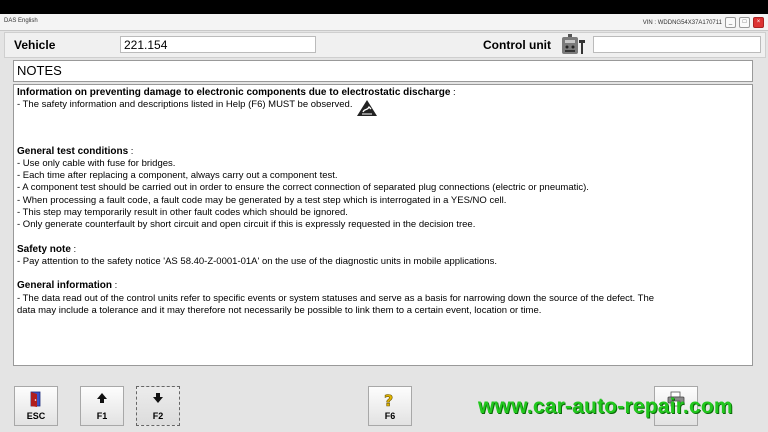  What do you see at coordinates (131, 151) in the screenshot?
I see `general-heading-suffix: :` at bounding box center [131, 151].